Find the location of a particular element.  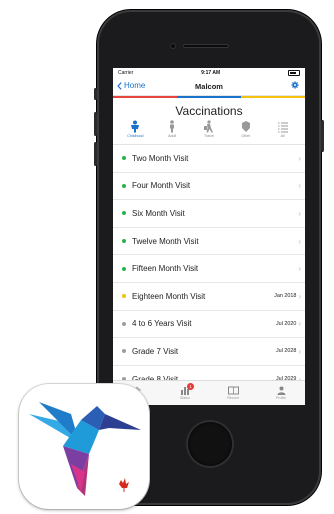

visit-row: Four Month Visit › is located at coordinates (209, 187).